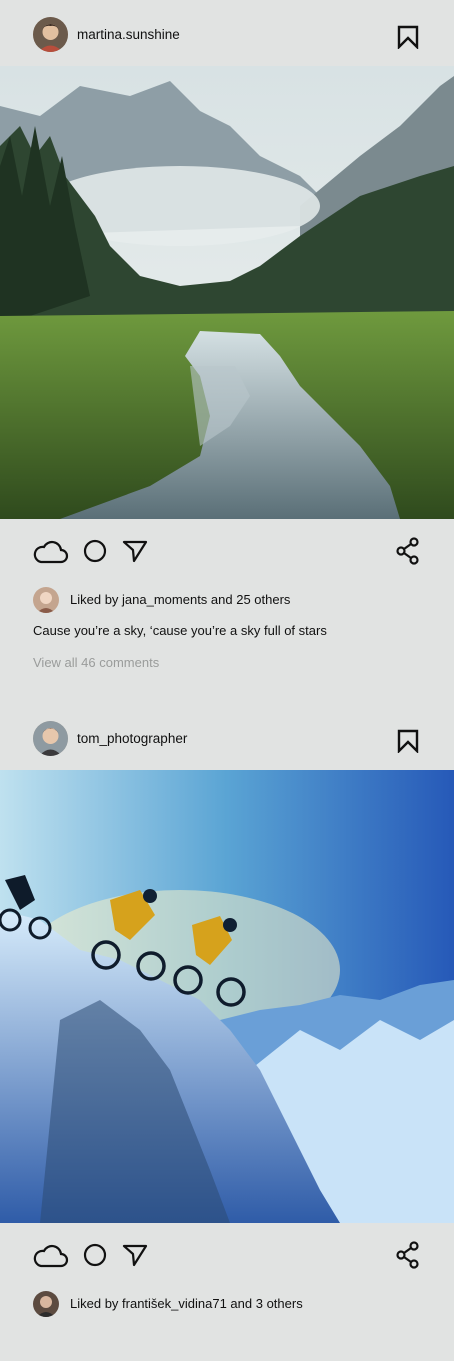 The width and height of the screenshot is (454, 1361). I want to click on post-header: martina.sunshine, so click(227, 35).